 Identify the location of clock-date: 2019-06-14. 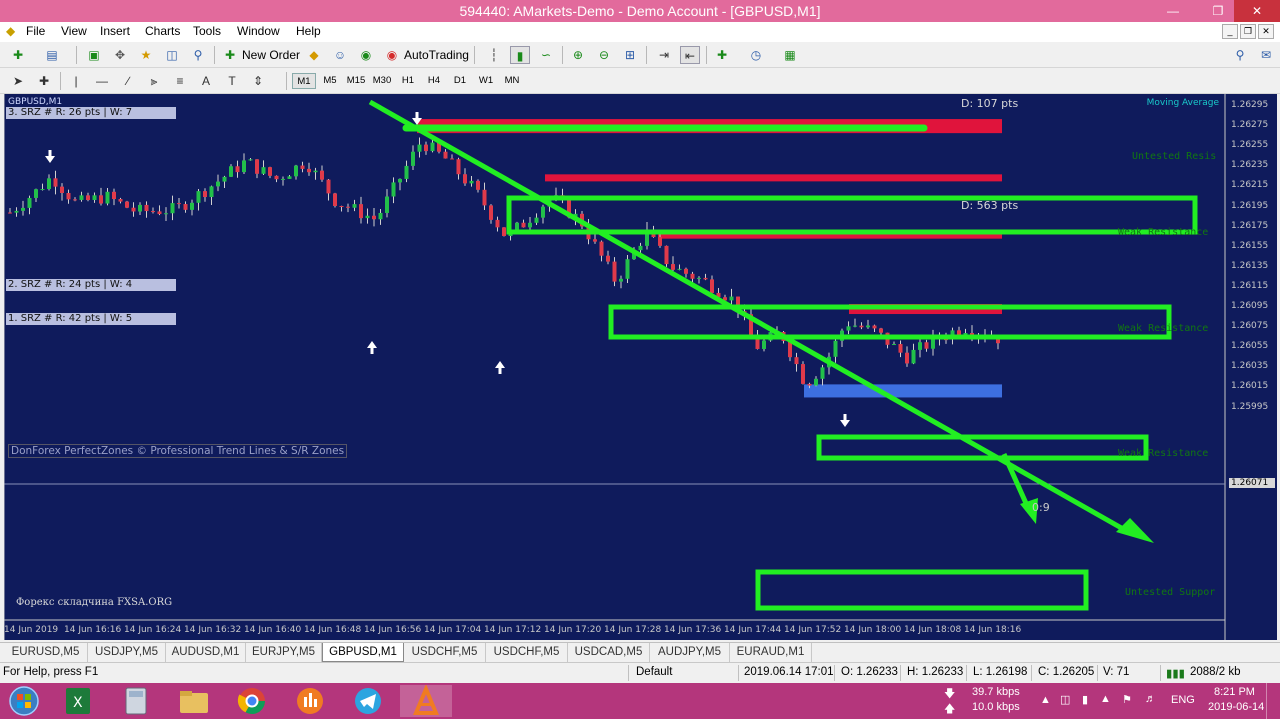
(1236, 707).